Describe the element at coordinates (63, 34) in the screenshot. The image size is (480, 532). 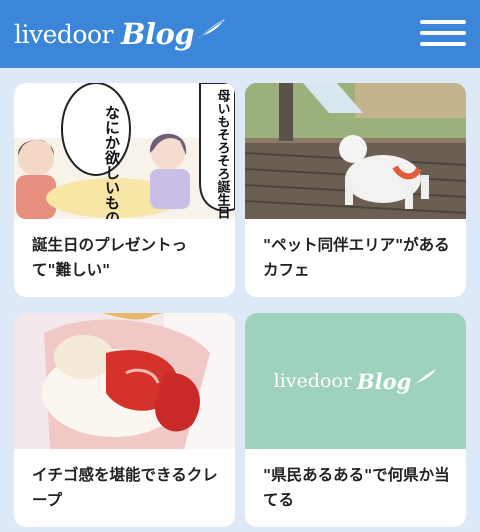
I see `logo-word: livedoor` at that location.